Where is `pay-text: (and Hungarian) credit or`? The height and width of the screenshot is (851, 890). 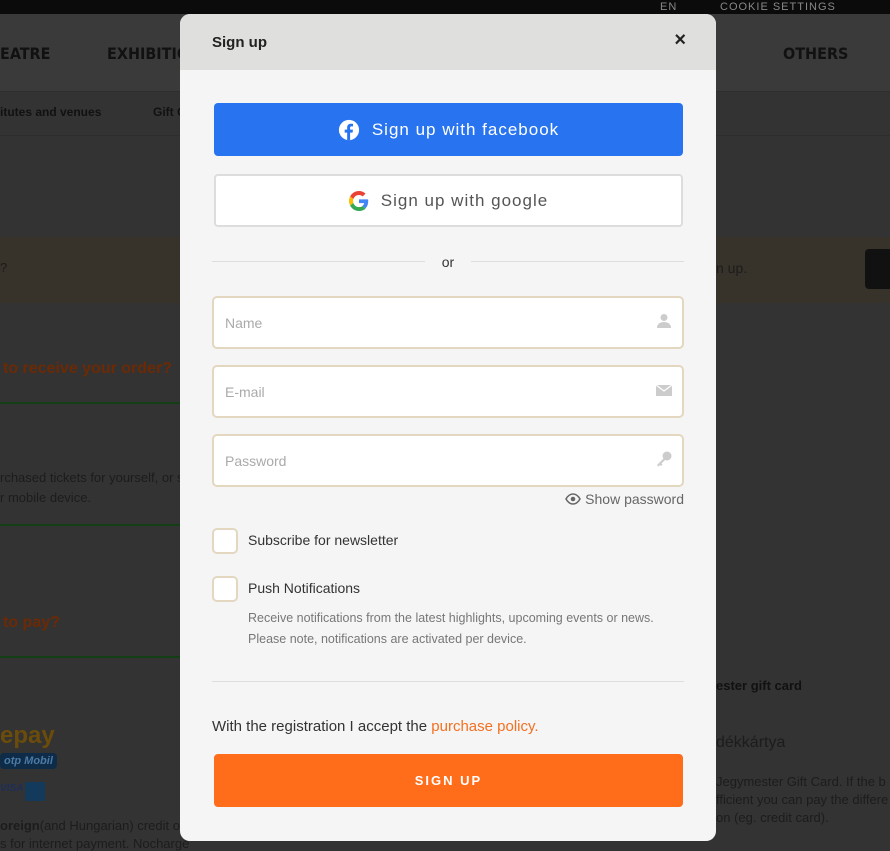
pay-text: (and Hungarian) credit or is located at coordinates (112, 825).